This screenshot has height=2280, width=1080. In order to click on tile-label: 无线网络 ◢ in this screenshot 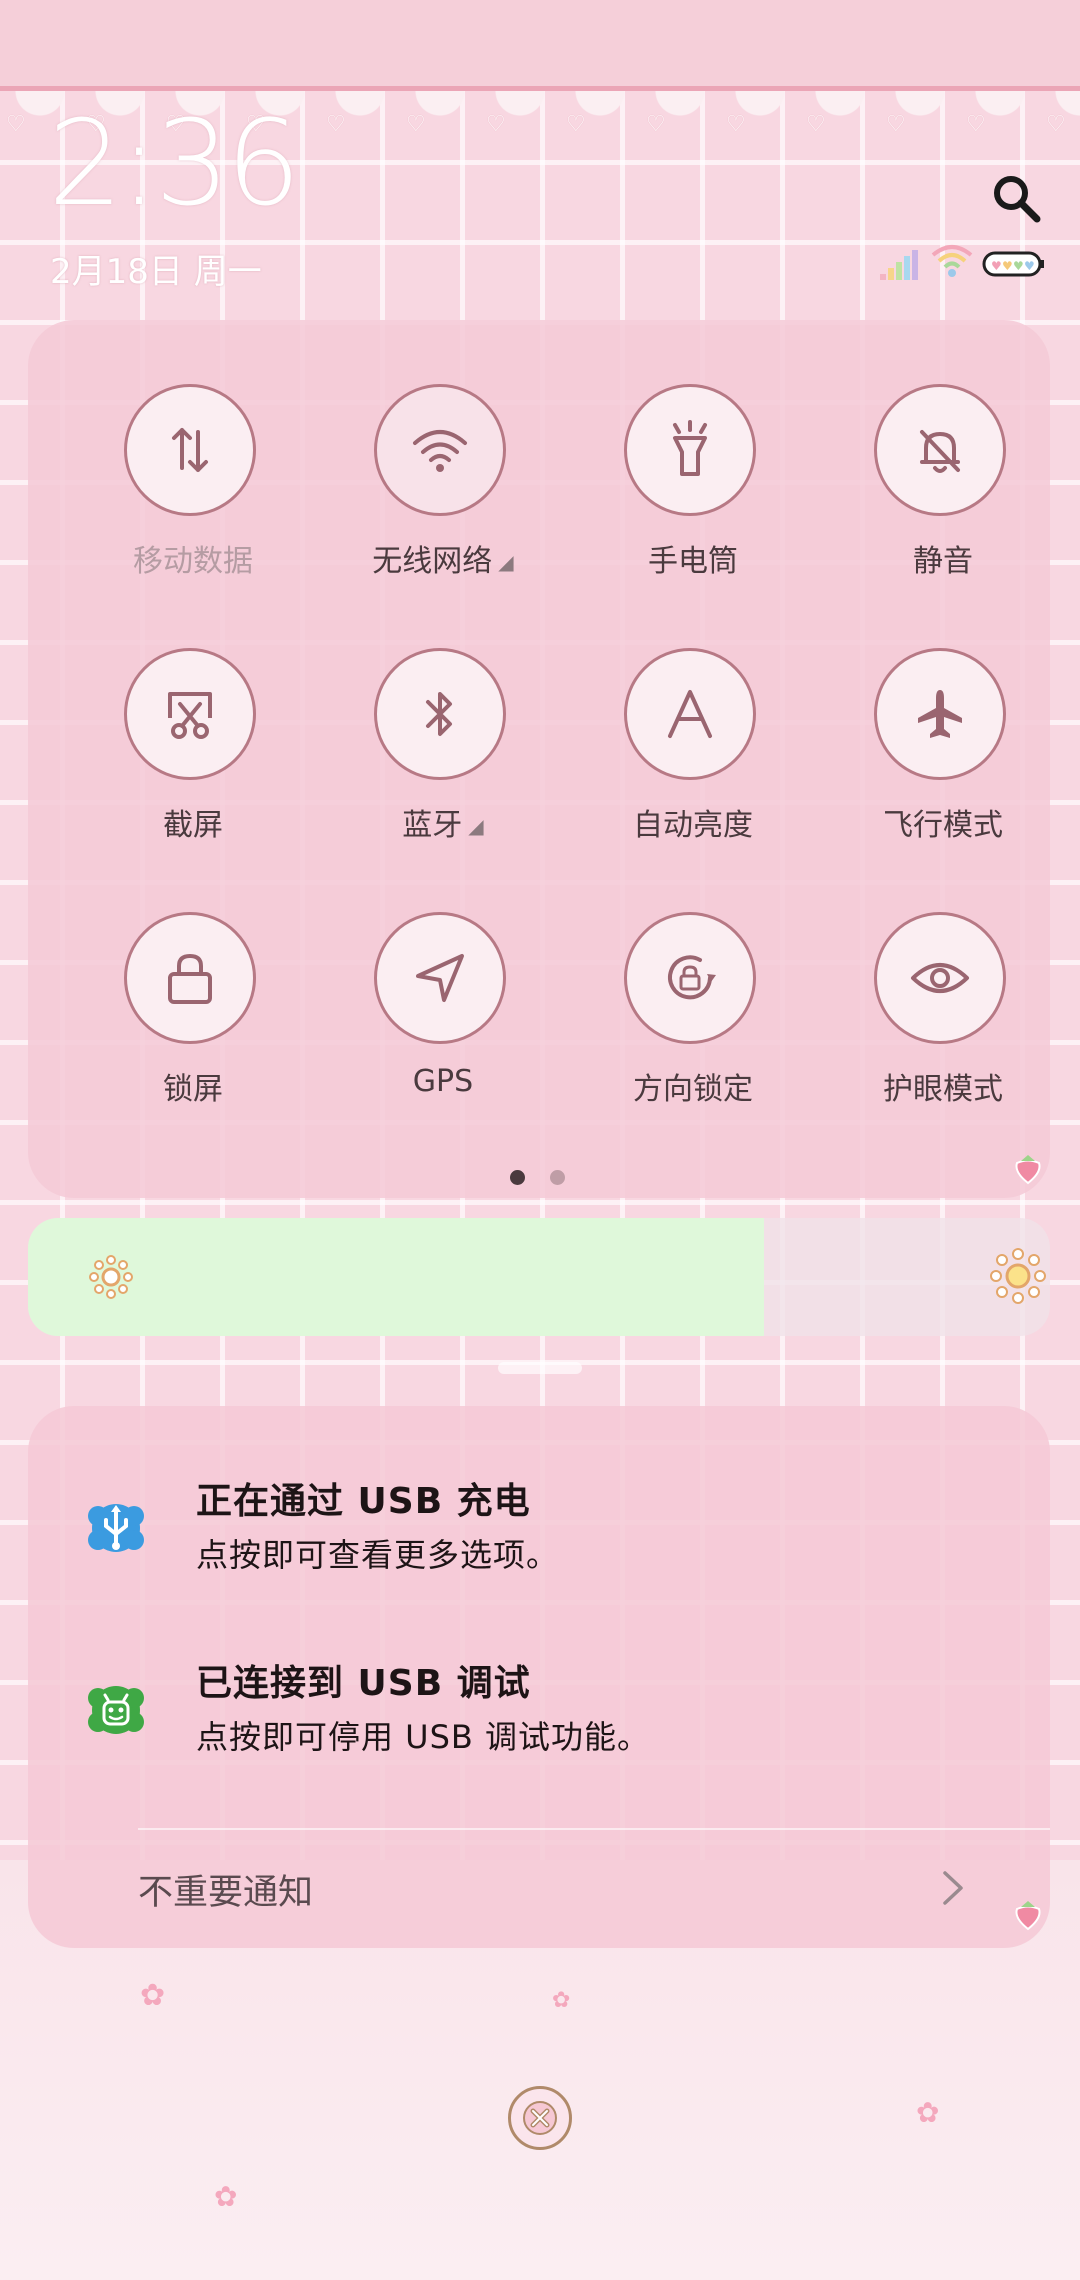, I will do `click(443, 561)`.